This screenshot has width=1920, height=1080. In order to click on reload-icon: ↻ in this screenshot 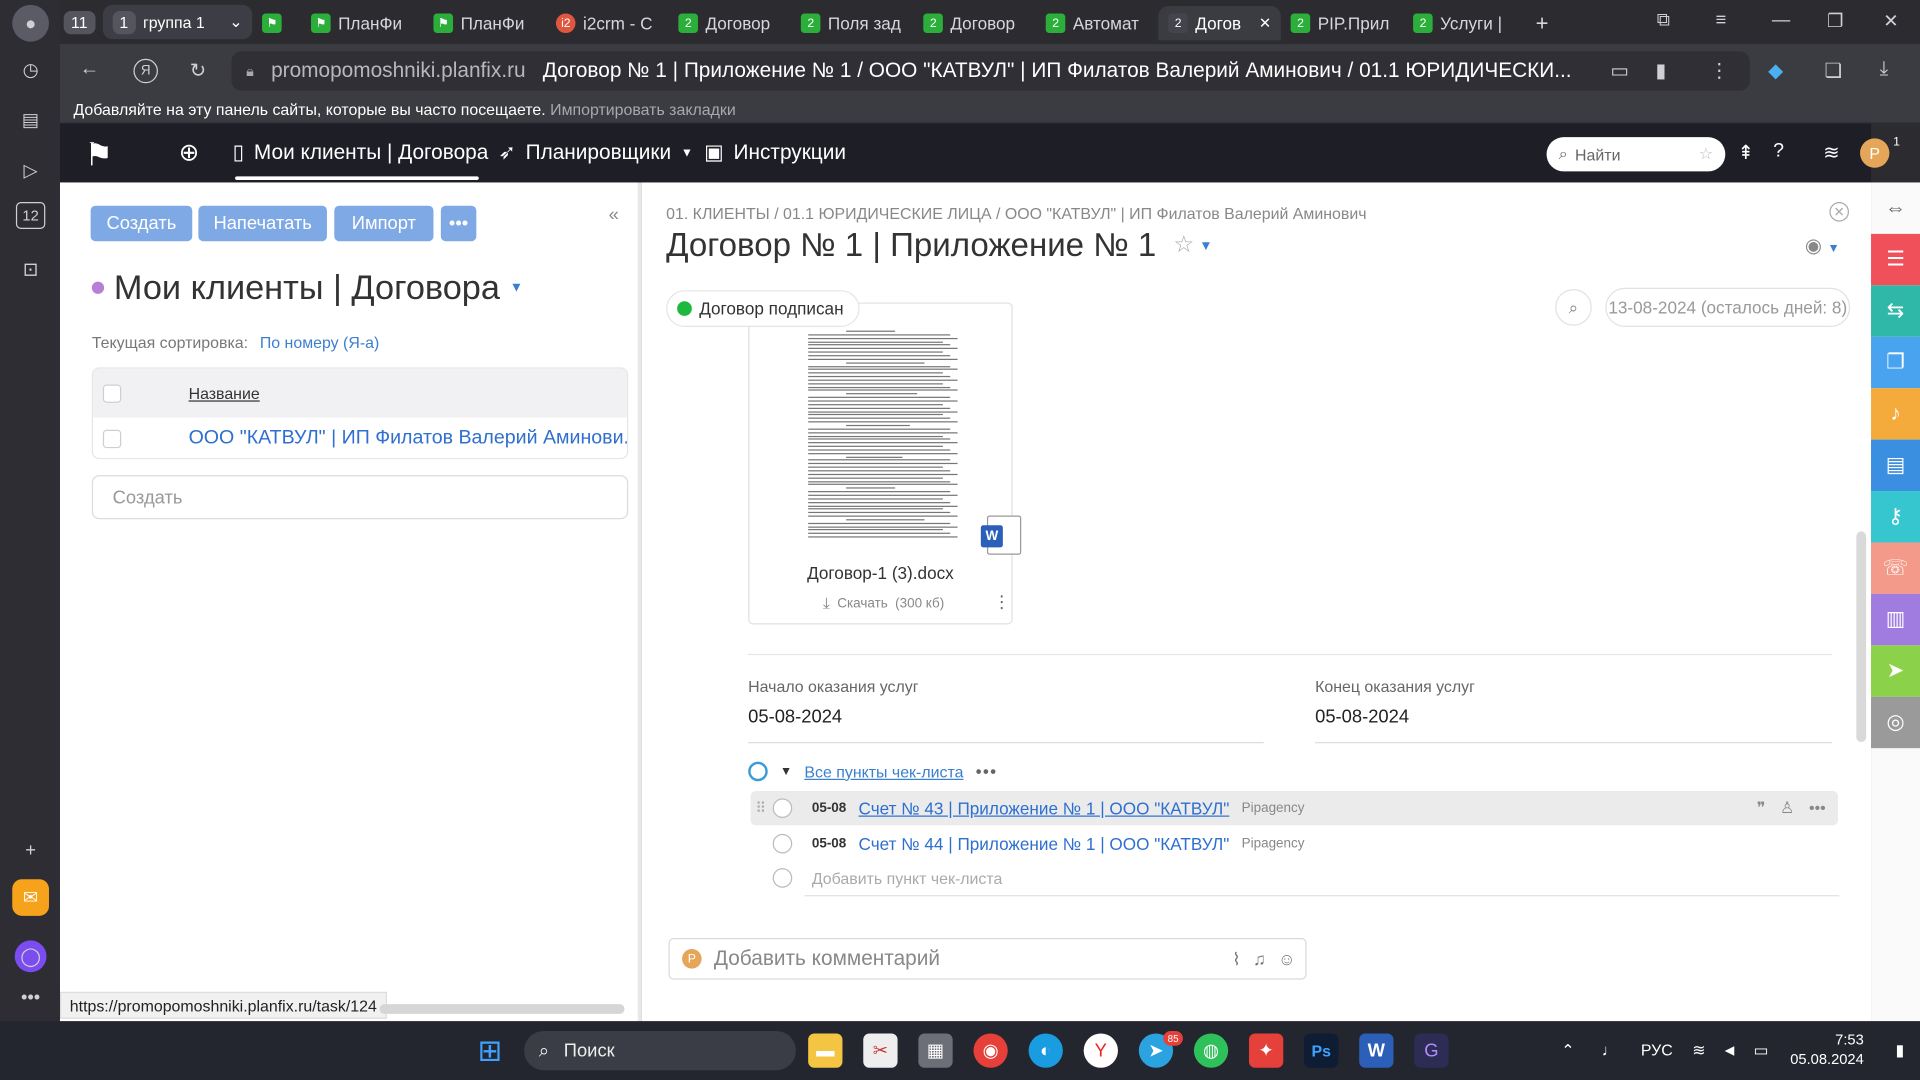, I will do `click(198, 71)`.